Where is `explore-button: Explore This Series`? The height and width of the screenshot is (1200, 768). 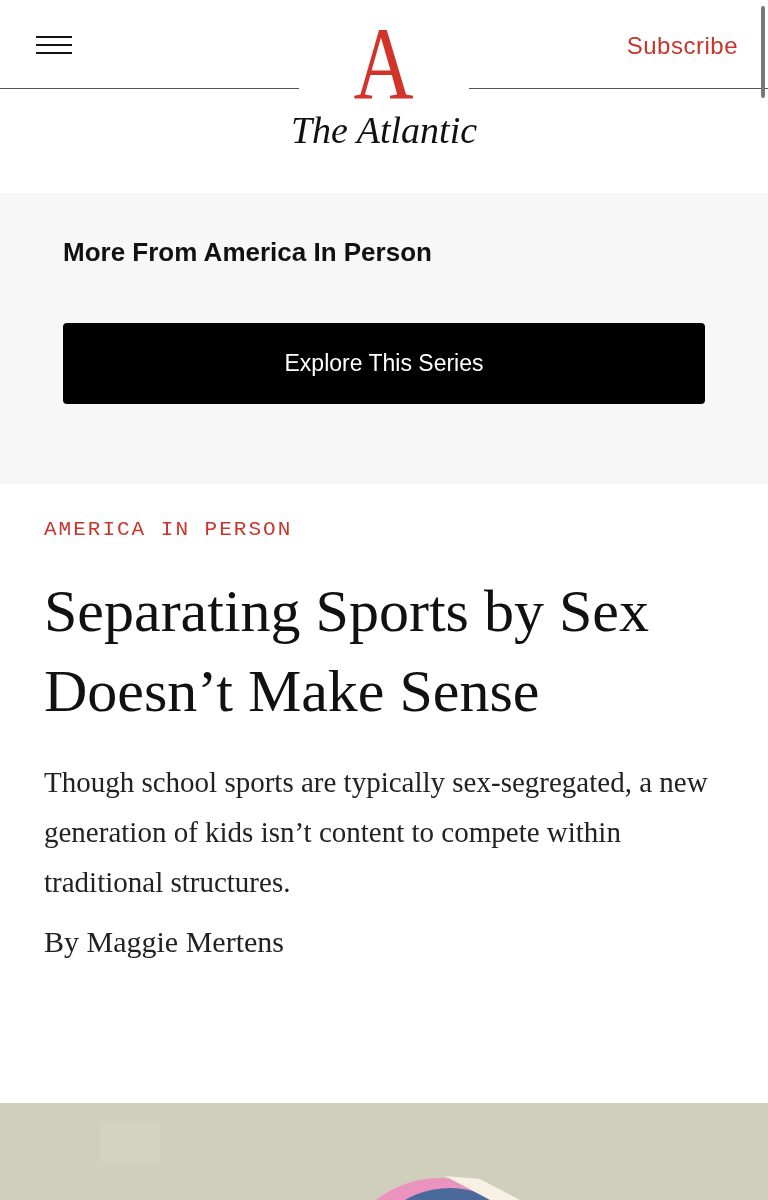
explore-button: Explore This Series is located at coordinates (384, 363).